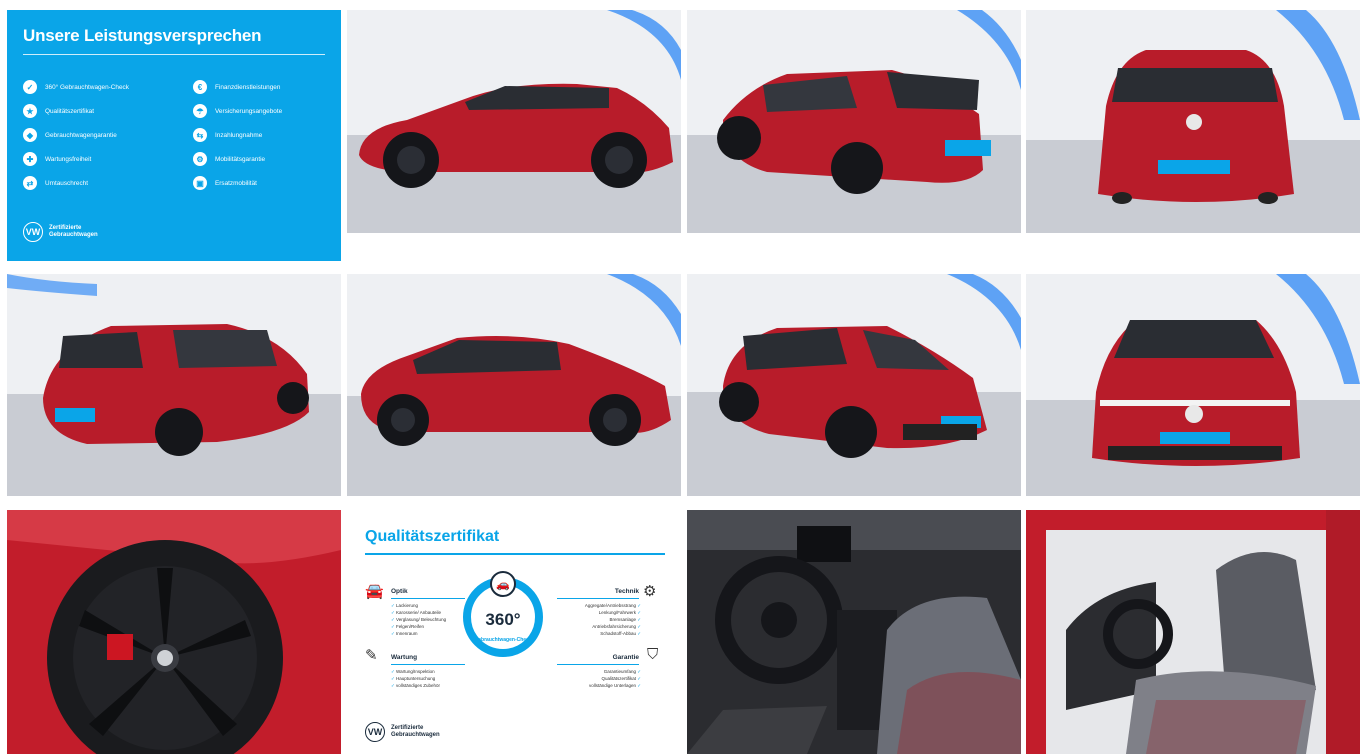  Describe the element at coordinates (55, 183) in the screenshot. I see `promise-item: ⇄ Umtauschrecht` at that location.